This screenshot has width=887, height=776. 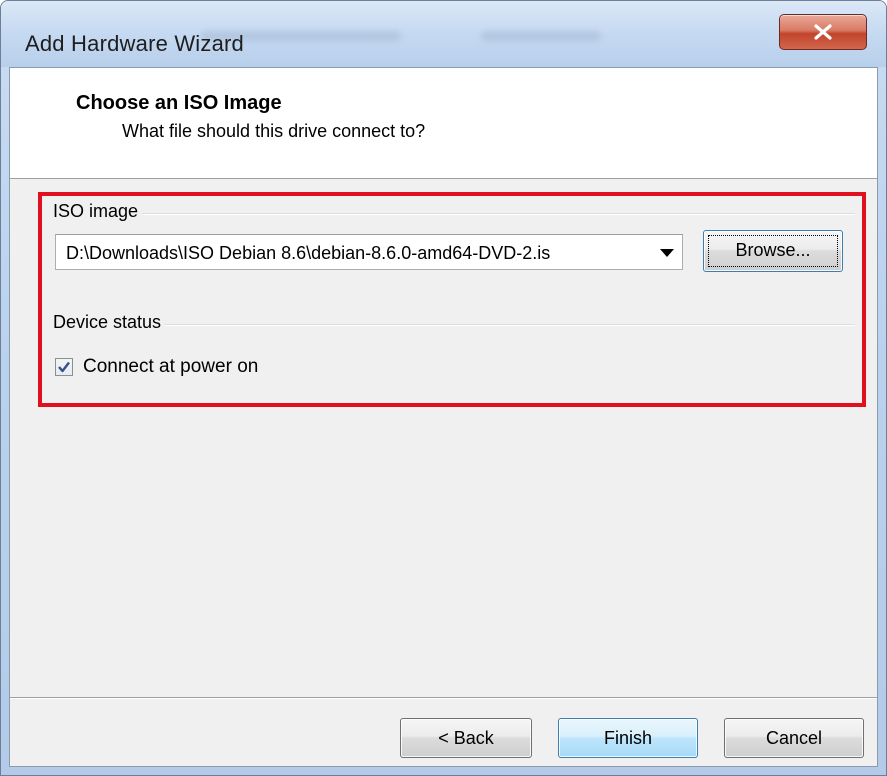 What do you see at coordinates (179, 103) in the screenshot?
I see `page-title: Choose an ISO Image` at bounding box center [179, 103].